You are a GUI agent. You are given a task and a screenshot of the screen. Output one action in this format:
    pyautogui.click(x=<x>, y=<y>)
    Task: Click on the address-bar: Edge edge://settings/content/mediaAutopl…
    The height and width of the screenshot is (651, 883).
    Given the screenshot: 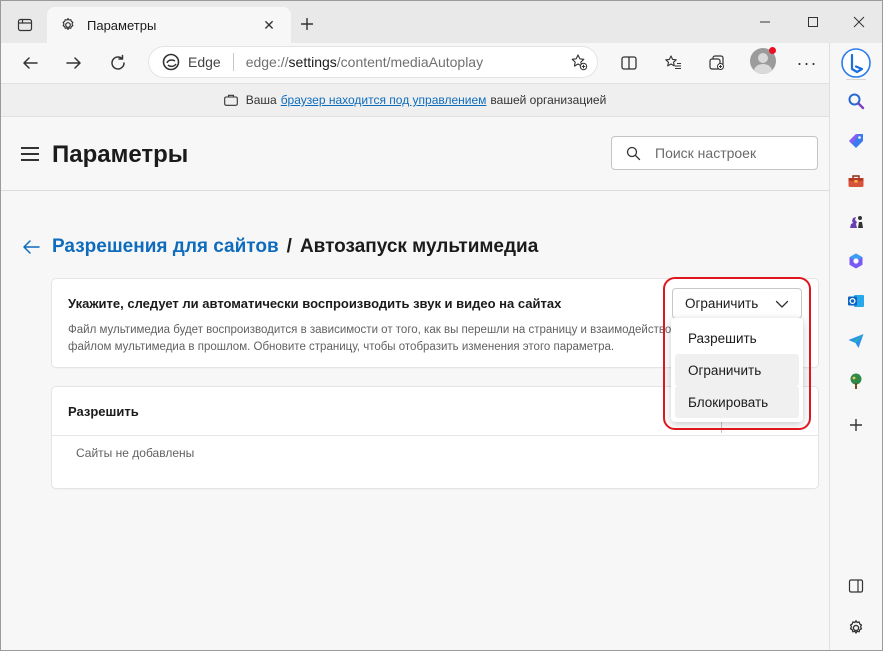 What is the action you would take?
    pyautogui.click(x=373, y=62)
    